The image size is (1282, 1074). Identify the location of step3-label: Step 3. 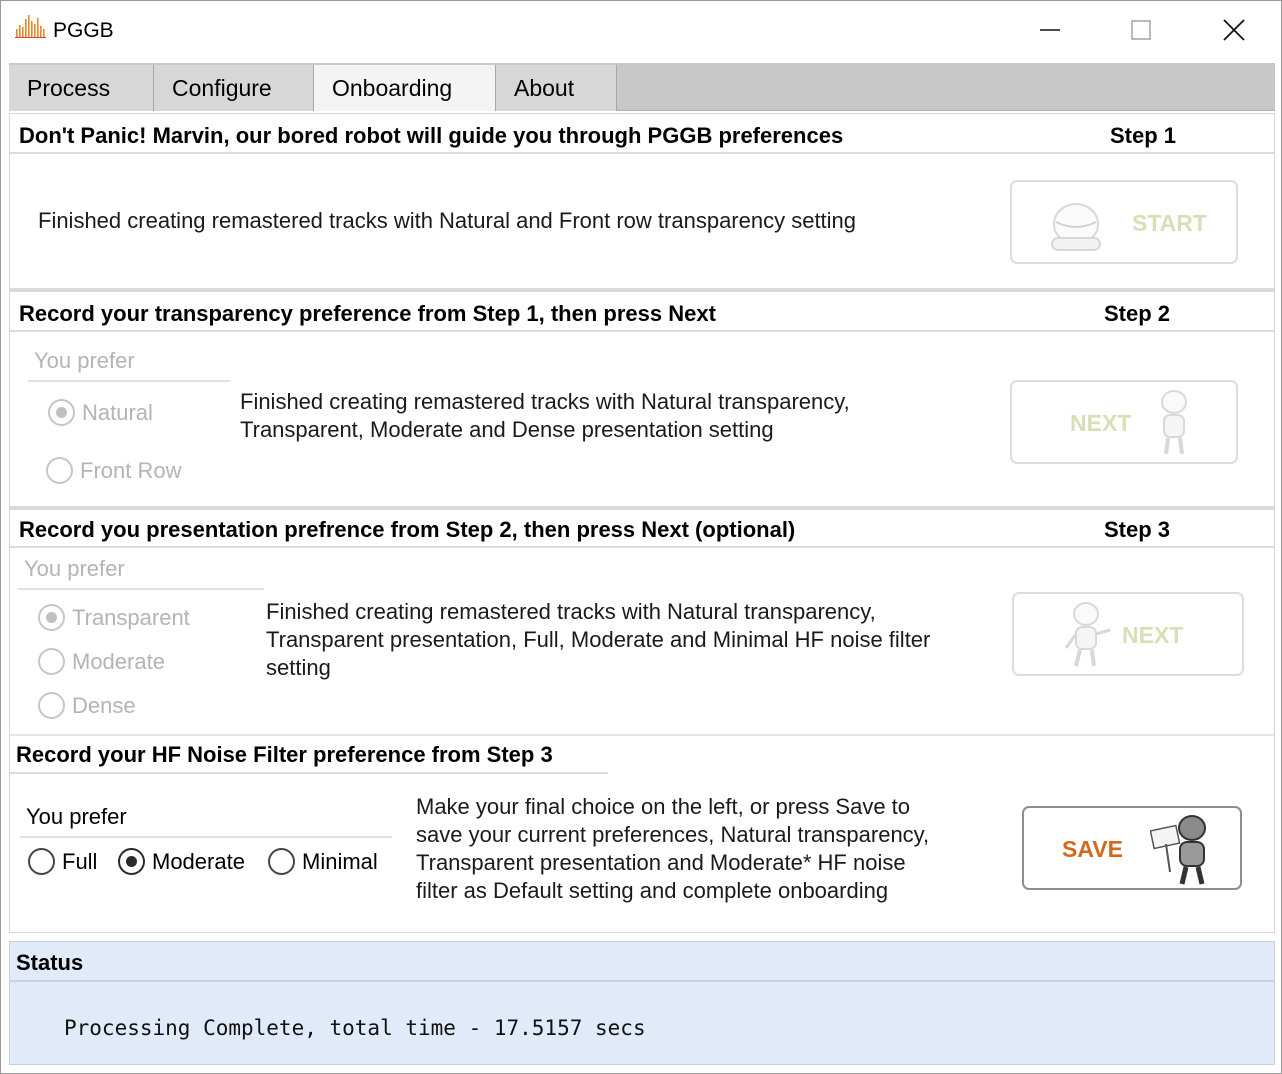
(1137, 529).